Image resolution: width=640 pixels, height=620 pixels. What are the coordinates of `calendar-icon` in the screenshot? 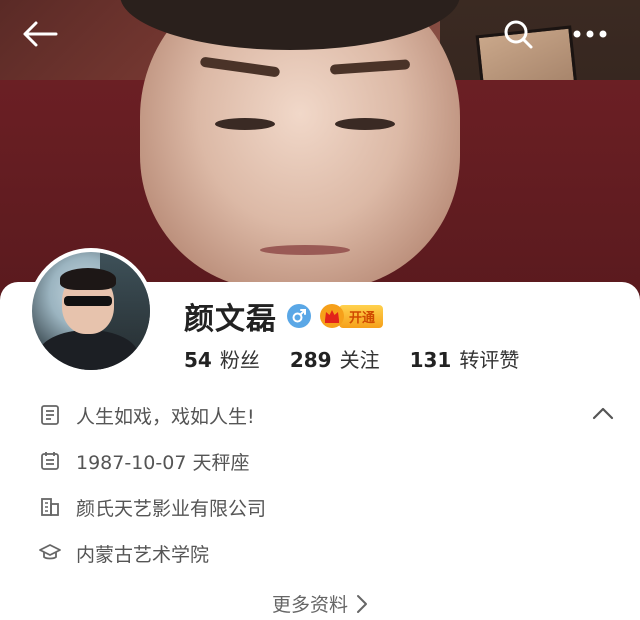 It's located at (50, 461).